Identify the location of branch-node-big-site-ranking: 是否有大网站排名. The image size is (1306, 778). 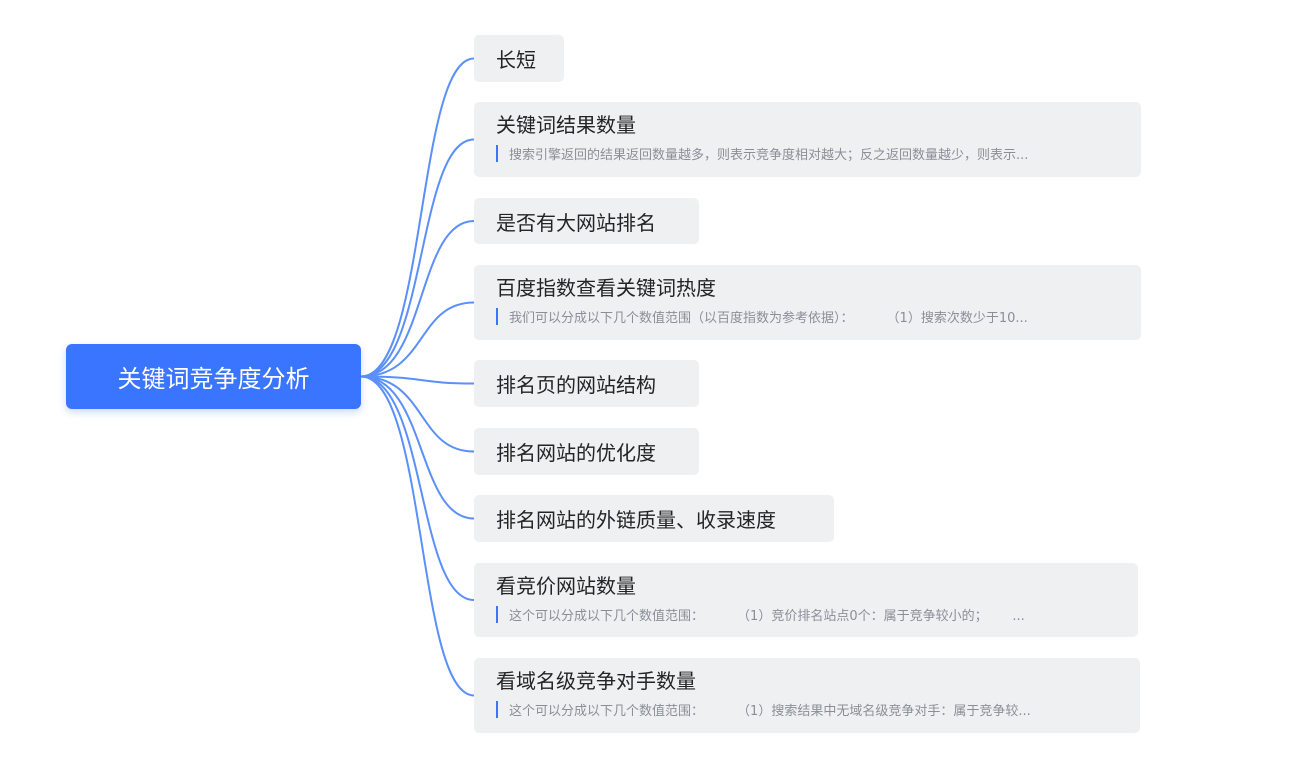
(586, 221).